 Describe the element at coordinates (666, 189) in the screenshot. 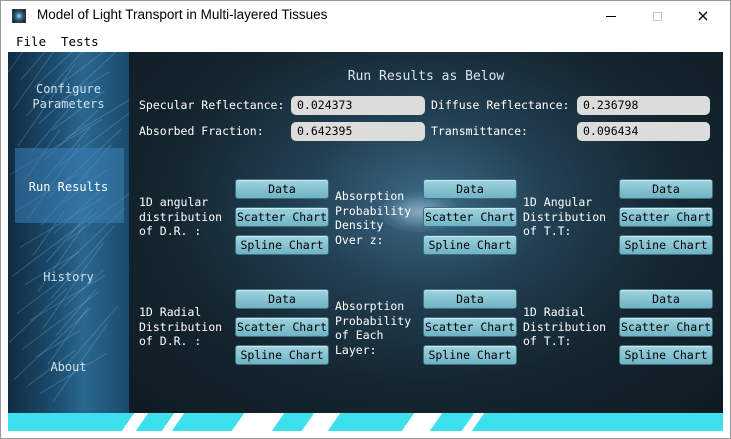

I see `angular-tt-data-button: Data` at that location.